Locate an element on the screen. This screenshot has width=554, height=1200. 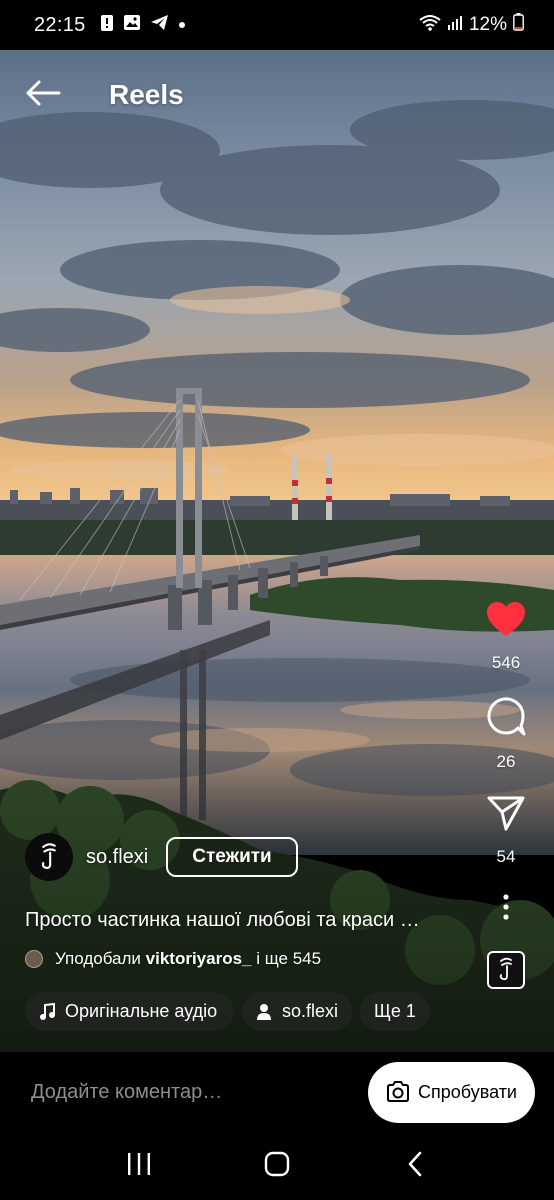
system-back-button is located at coordinates (415, 1166).